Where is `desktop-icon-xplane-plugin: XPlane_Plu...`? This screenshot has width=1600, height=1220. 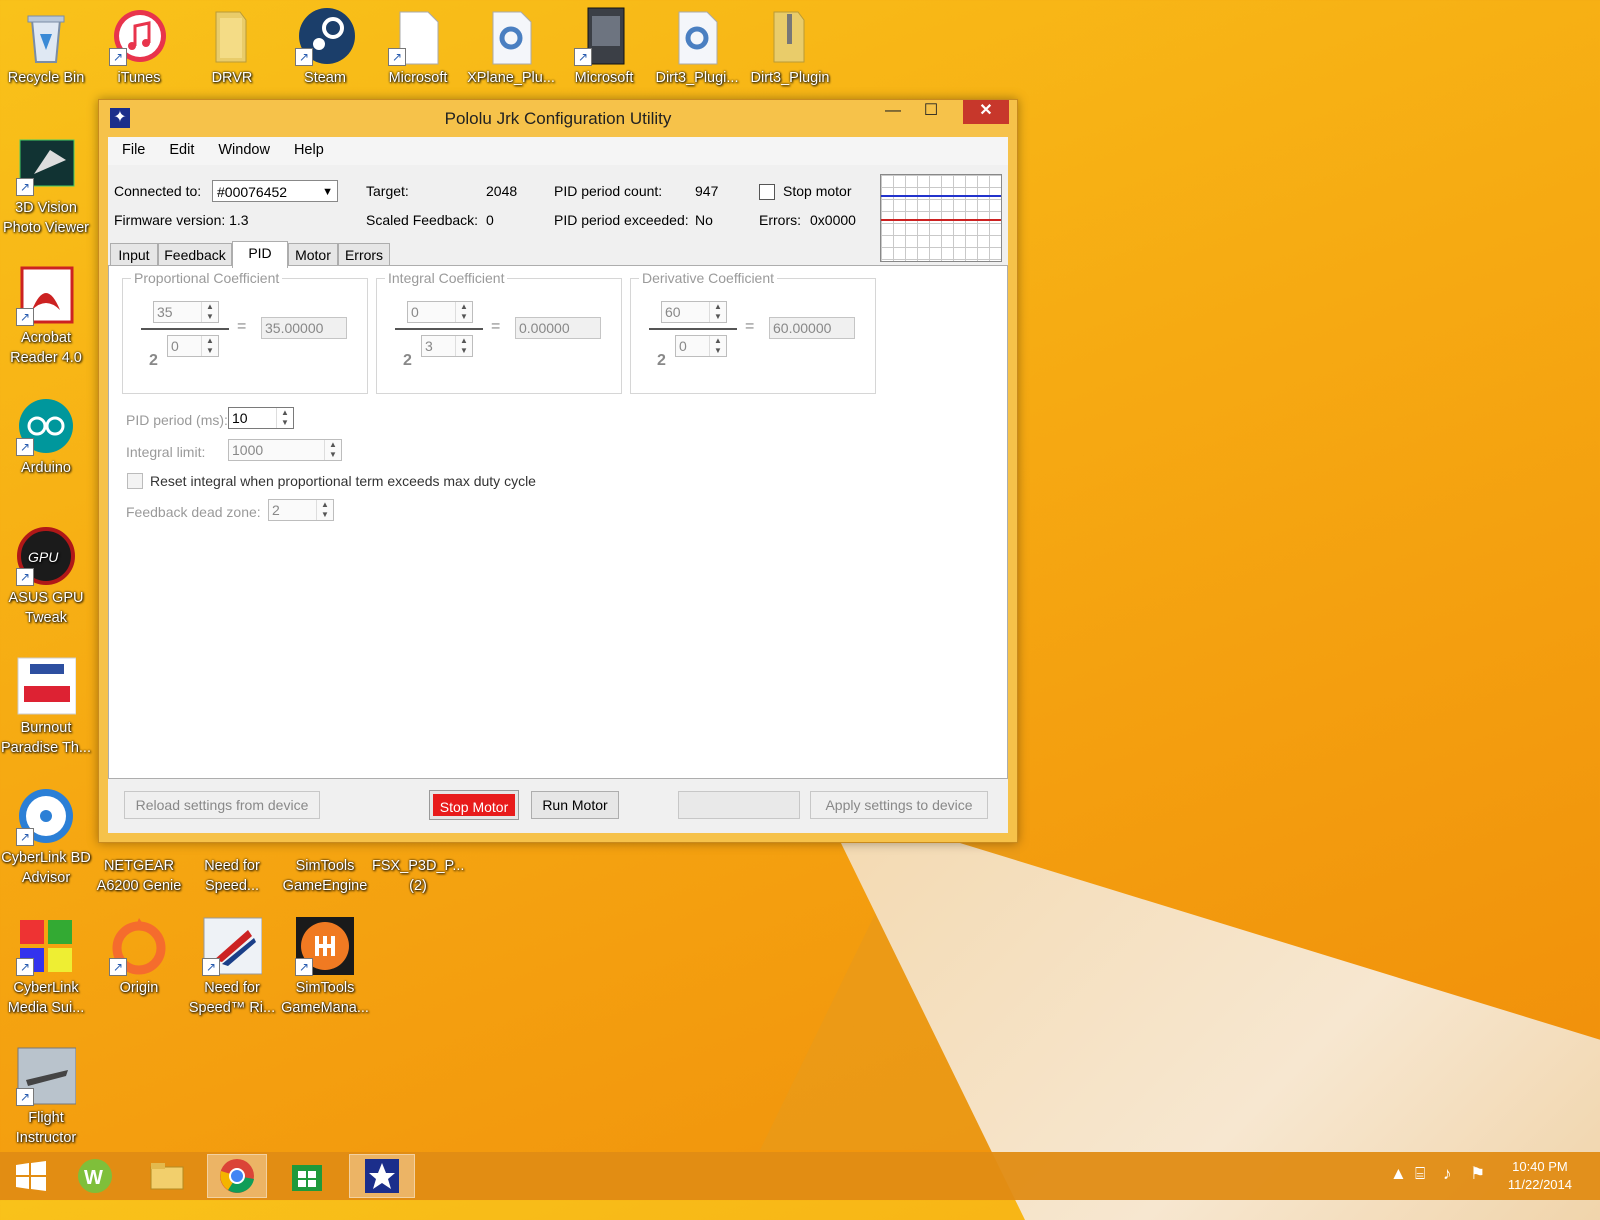
desktop-icon-xplane-plugin: XPlane_Plu... is located at coordinates (511, 47).